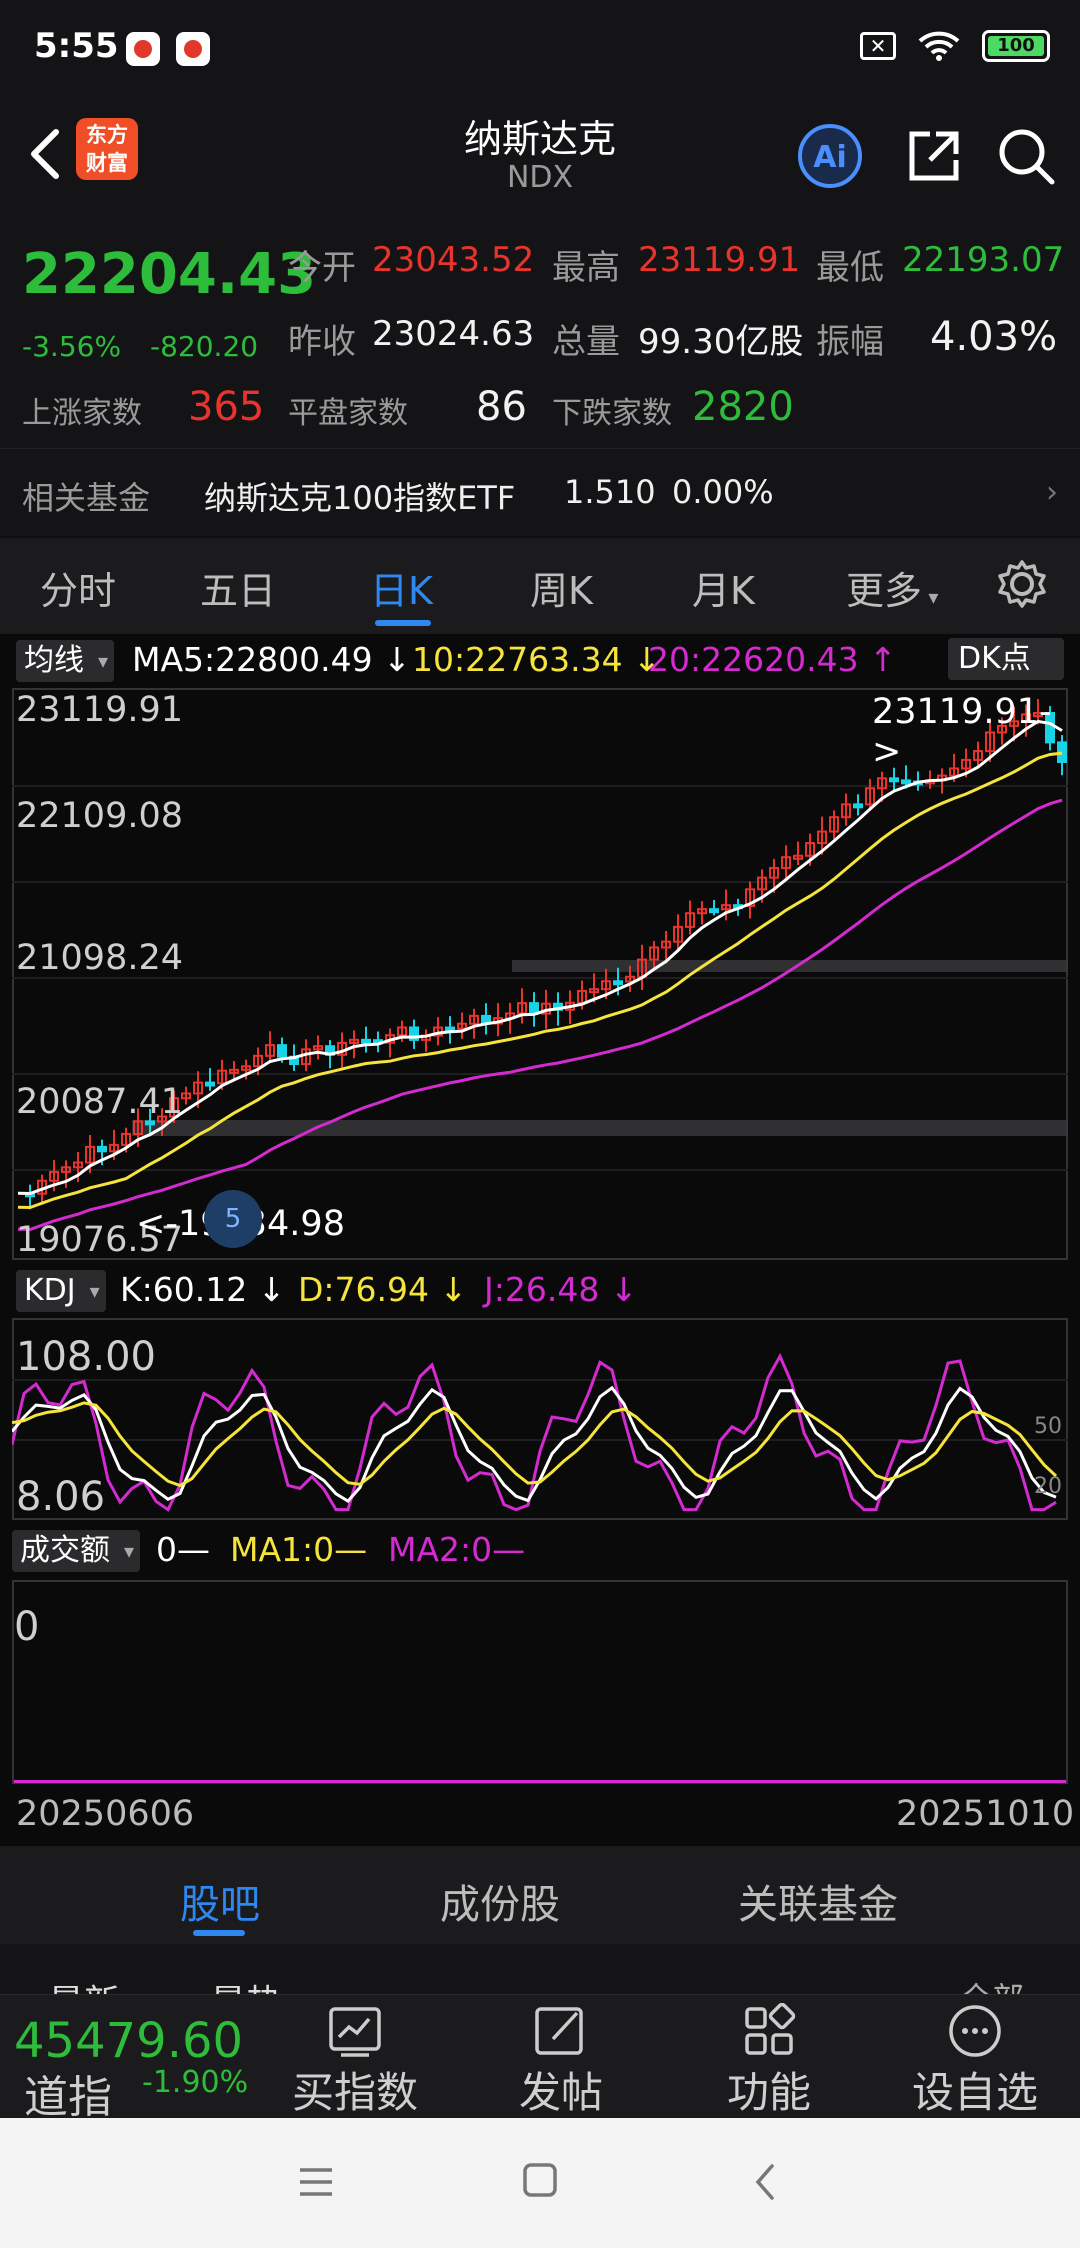  Describe the element at coordinates (100, 710) in the screenshot. I see `price-axis-label: 23119.91` at that location.